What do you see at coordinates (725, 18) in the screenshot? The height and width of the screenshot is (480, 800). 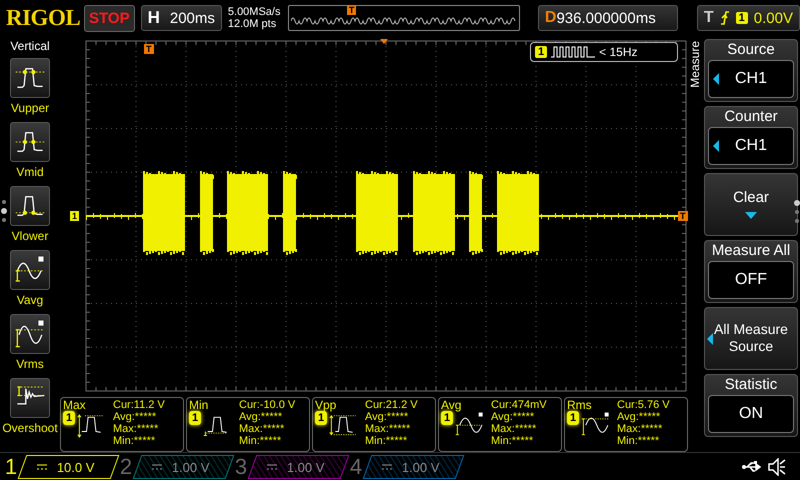 I see `rising-edge-icon` at bounding box center [725, 18].